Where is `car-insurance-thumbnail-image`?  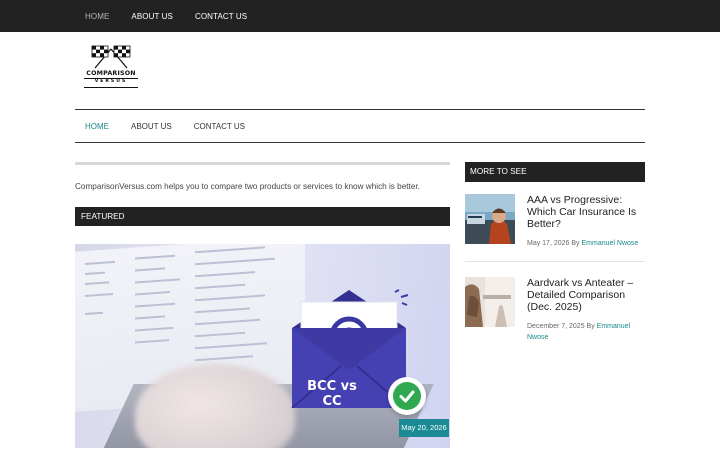
car-insurance-thumbnail-image is located at coordinates (490, 219).